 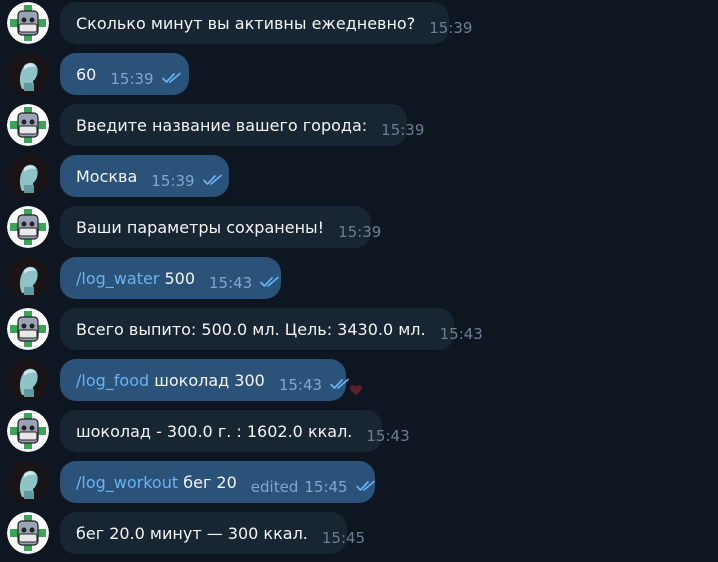 What do you see at coordinates (207, 380) in the screenshot?
I see `message-text: шоколад 300` at bounding box center [207, 380].